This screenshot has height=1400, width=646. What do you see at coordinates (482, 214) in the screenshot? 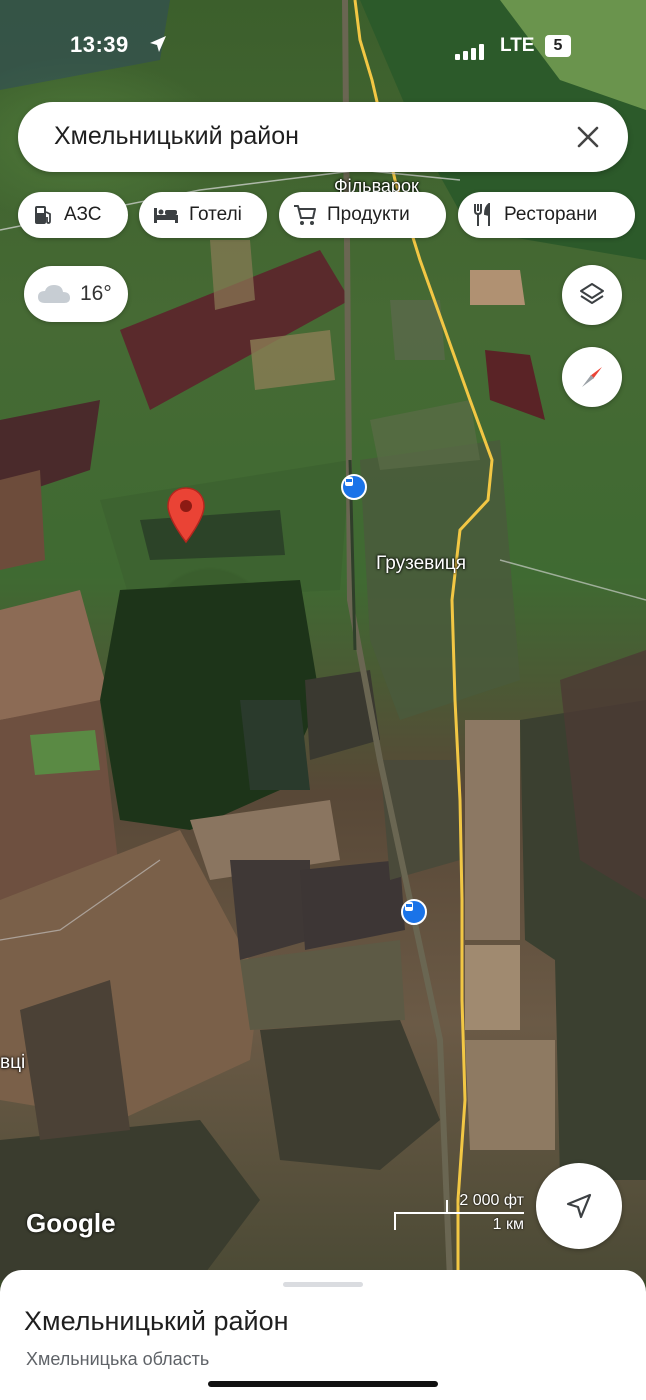
I see `restaurant-icon` at bounding box center [482, 214].